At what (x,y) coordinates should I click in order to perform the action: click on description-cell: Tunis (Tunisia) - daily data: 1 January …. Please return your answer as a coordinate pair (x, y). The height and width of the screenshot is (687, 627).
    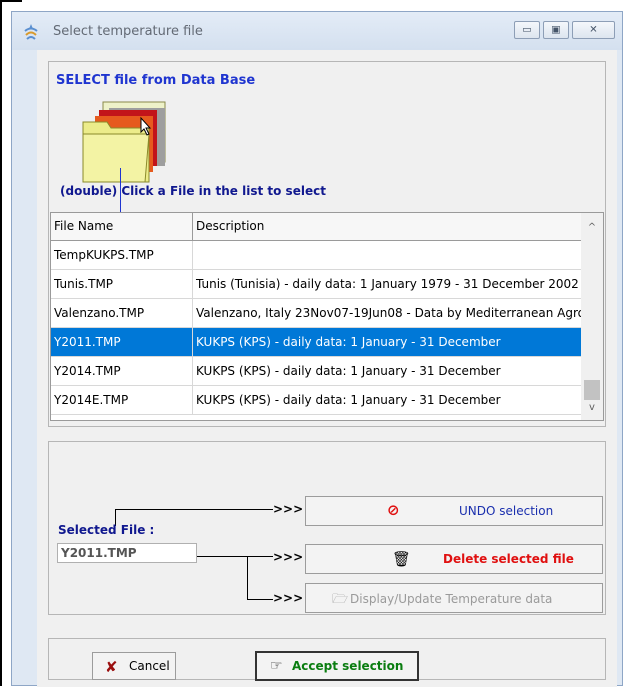
    Looking at the image, I should click on (387, 284).